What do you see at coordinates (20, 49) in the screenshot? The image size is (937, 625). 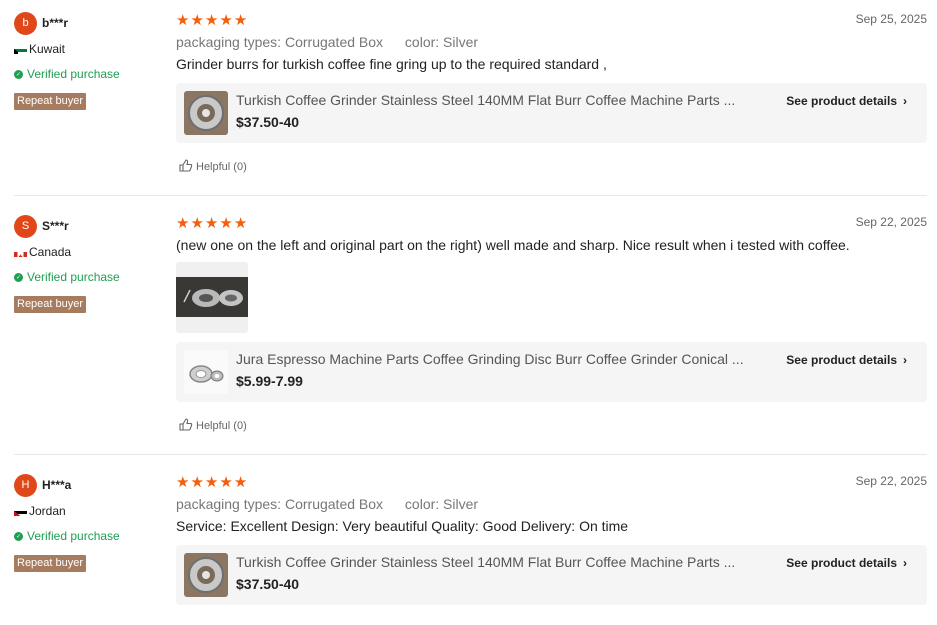 I see `kuwait-flag-icon` at bounding box center [20, 49].